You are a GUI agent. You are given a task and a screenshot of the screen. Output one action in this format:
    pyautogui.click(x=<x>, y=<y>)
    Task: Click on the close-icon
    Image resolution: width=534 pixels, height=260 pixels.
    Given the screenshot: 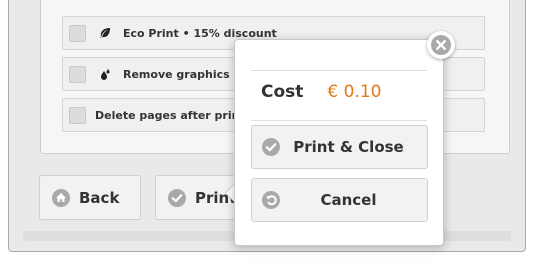 What is the action you would take?
    pyautogui.click(x=441, y=45)
    